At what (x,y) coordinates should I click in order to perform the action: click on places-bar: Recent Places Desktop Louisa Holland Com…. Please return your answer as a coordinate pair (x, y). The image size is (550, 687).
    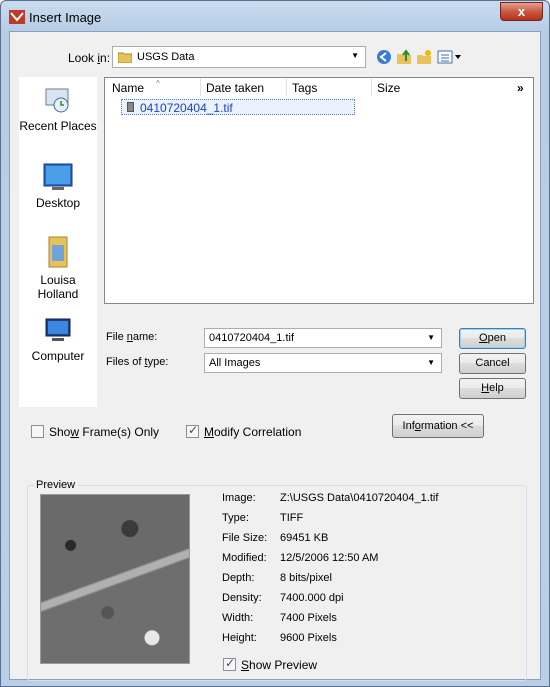
    Looking at the image, I should click on (58, 242).